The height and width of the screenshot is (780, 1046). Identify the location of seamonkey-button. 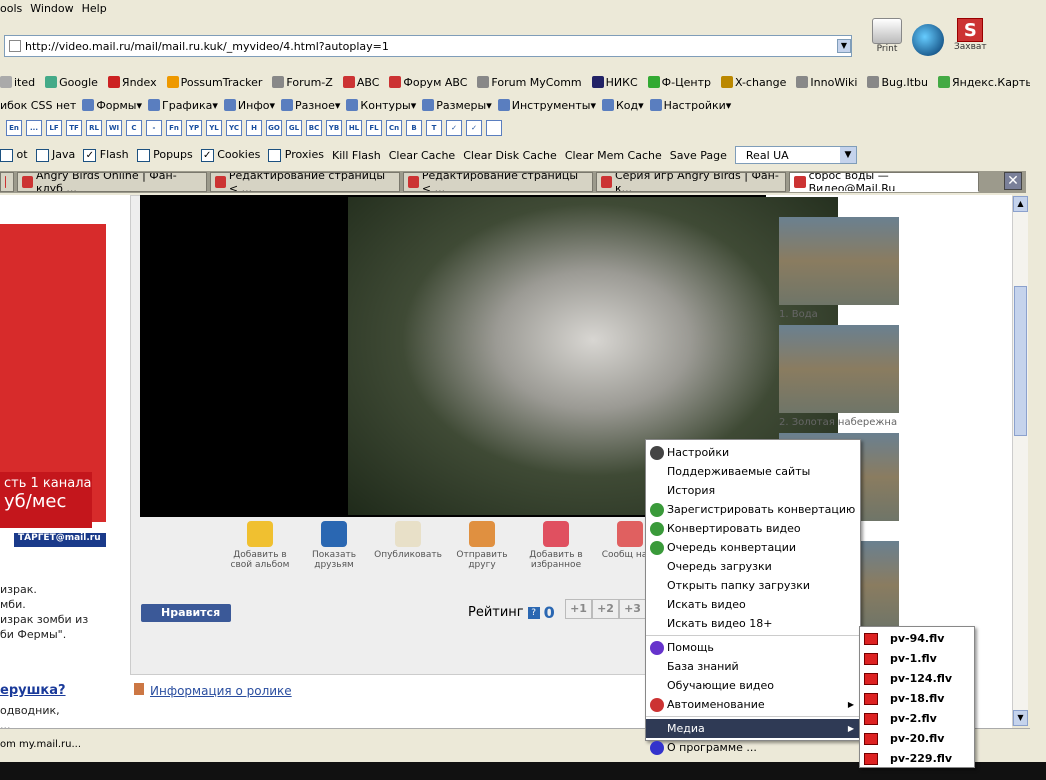
(928, 37).